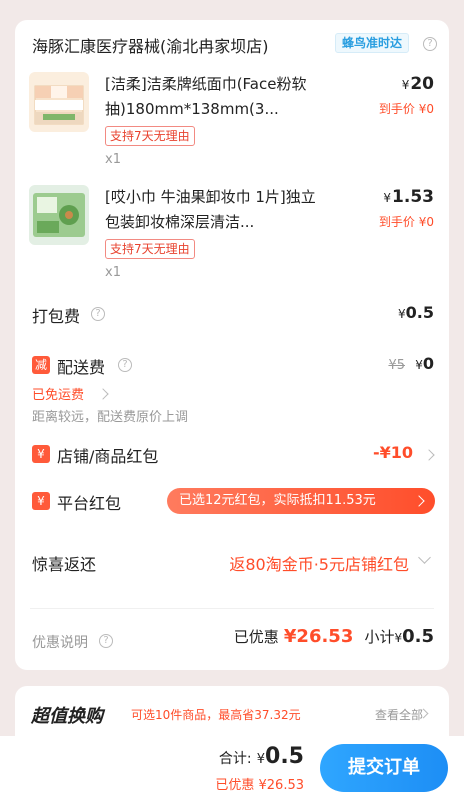 Image resolution: width=464 pixels, height=800 pixels. Describe the element at coordinates (301, 501) in the screenshot. I see `platform-coupon-selector: 已选12元红包，实际抵扣11.53元` at that location.